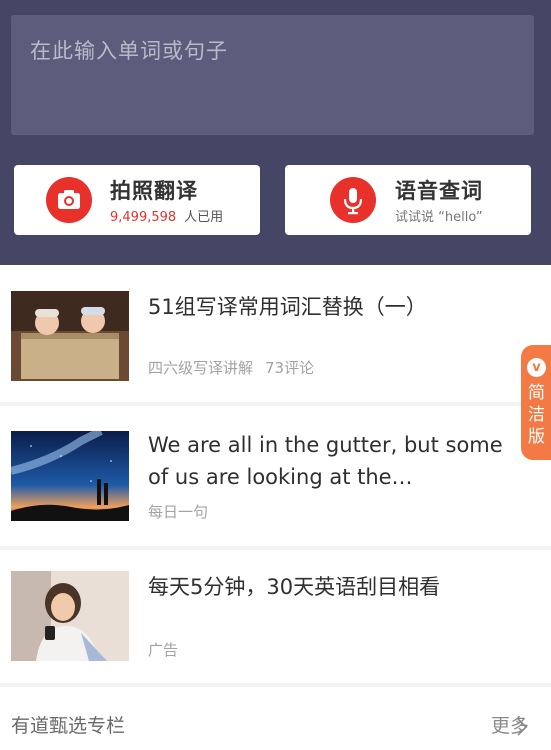  I want to click on simple-version-tab: v 简洁版, so click(536, 402).